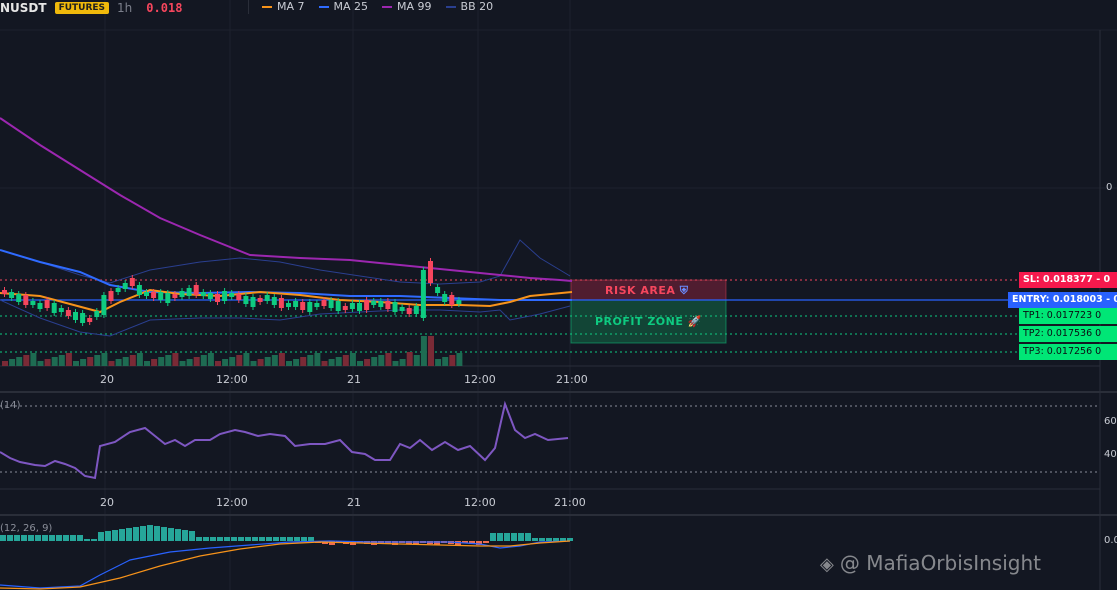 The height and width of the screenshot is (590, 1117). I want to click on tp1-price-tag: TP1: 0.017723 0, so click(1068, 316).